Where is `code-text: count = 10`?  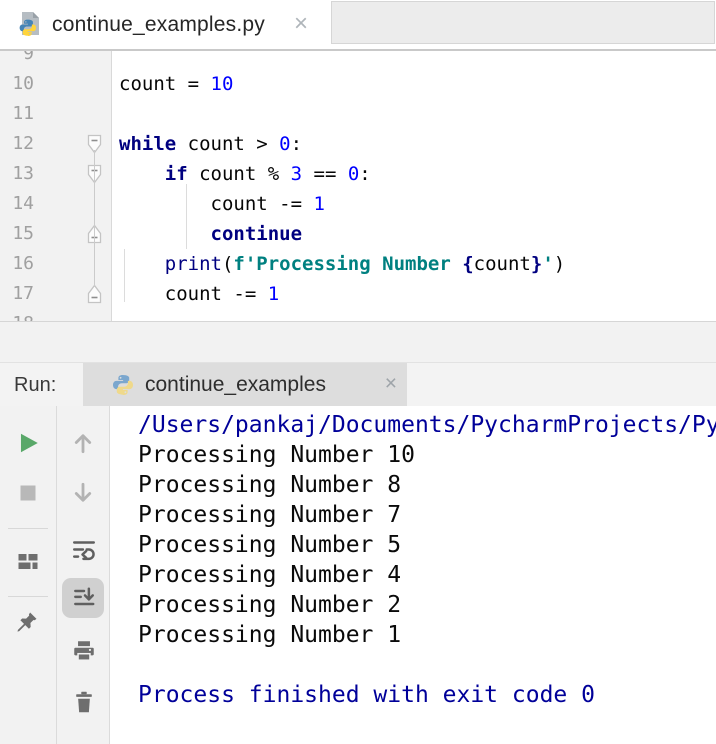
code-text: count = 10 is located at coordinates (414, 84).